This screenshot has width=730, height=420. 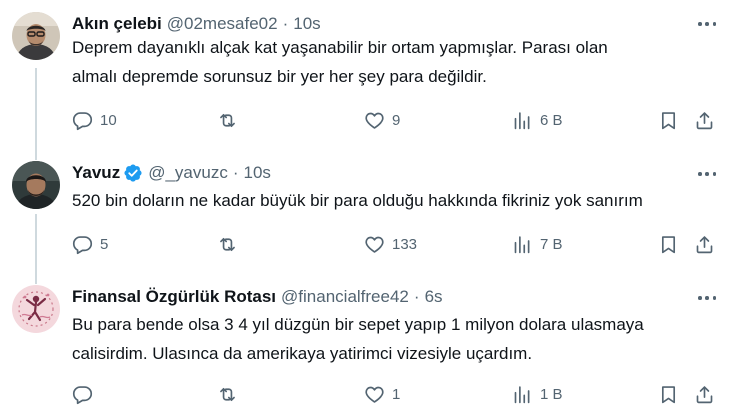 I want to click on like-count: 1, so click(x=396, y=394).